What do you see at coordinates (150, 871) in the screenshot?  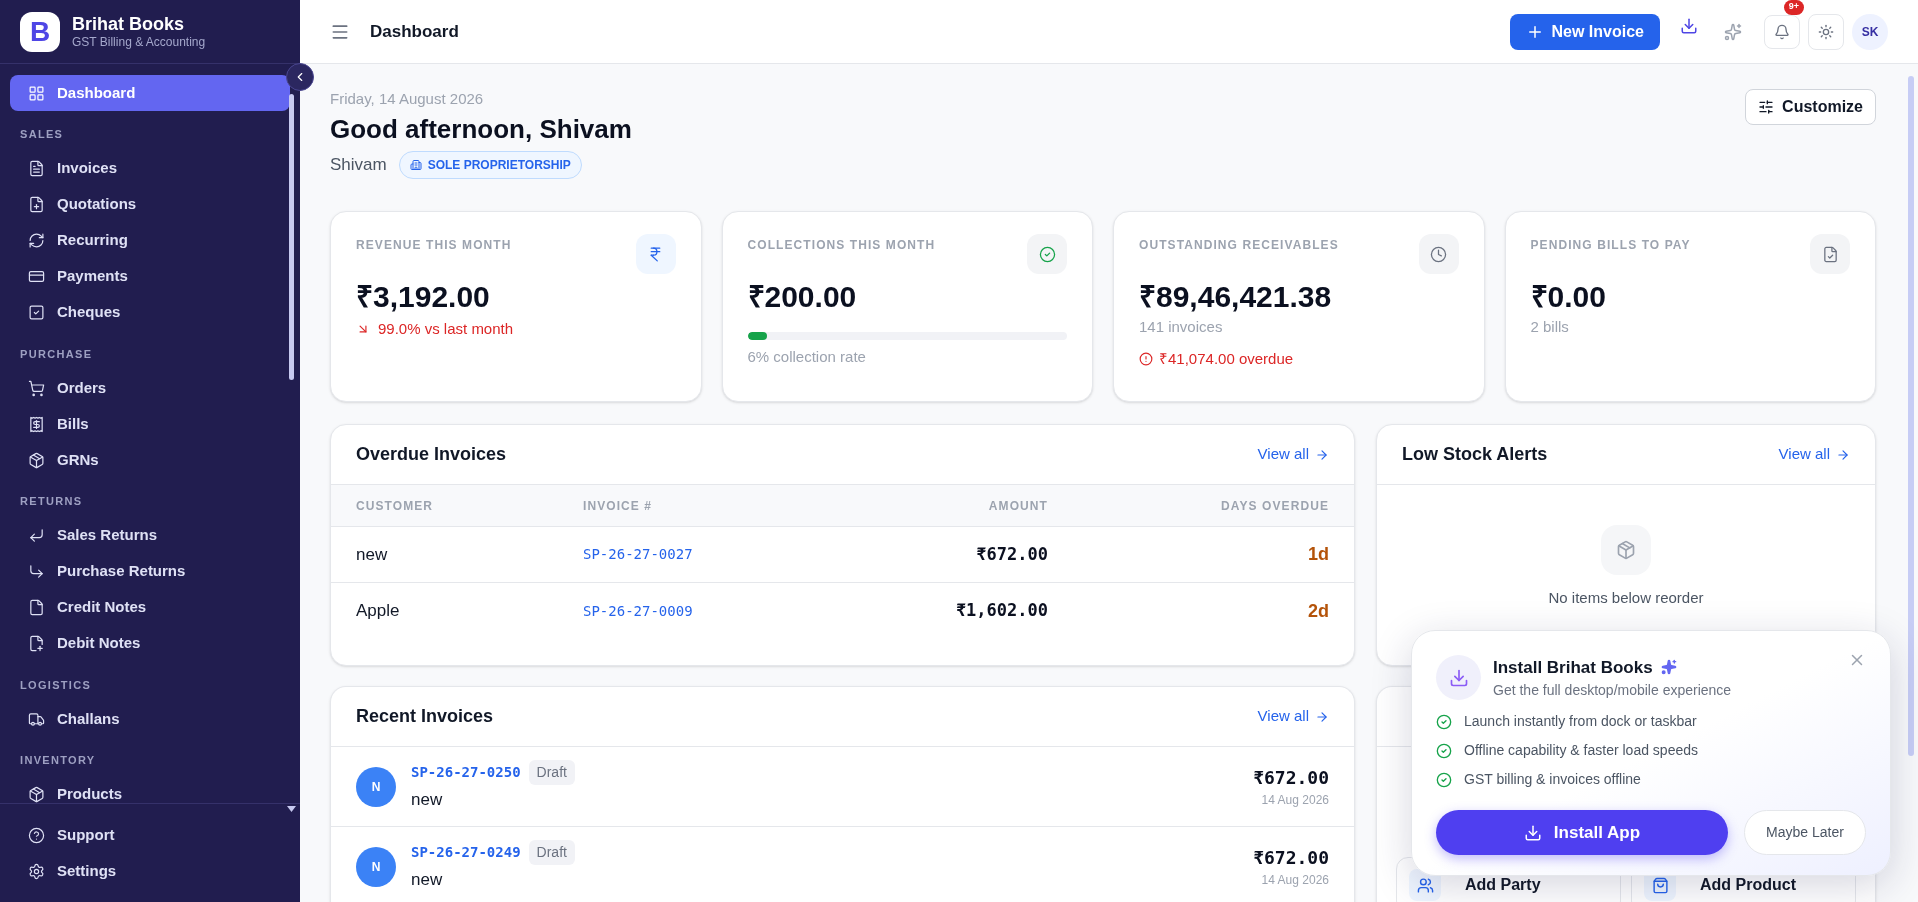 I see `nav-item: Settings` at bounding box center [150, 871].